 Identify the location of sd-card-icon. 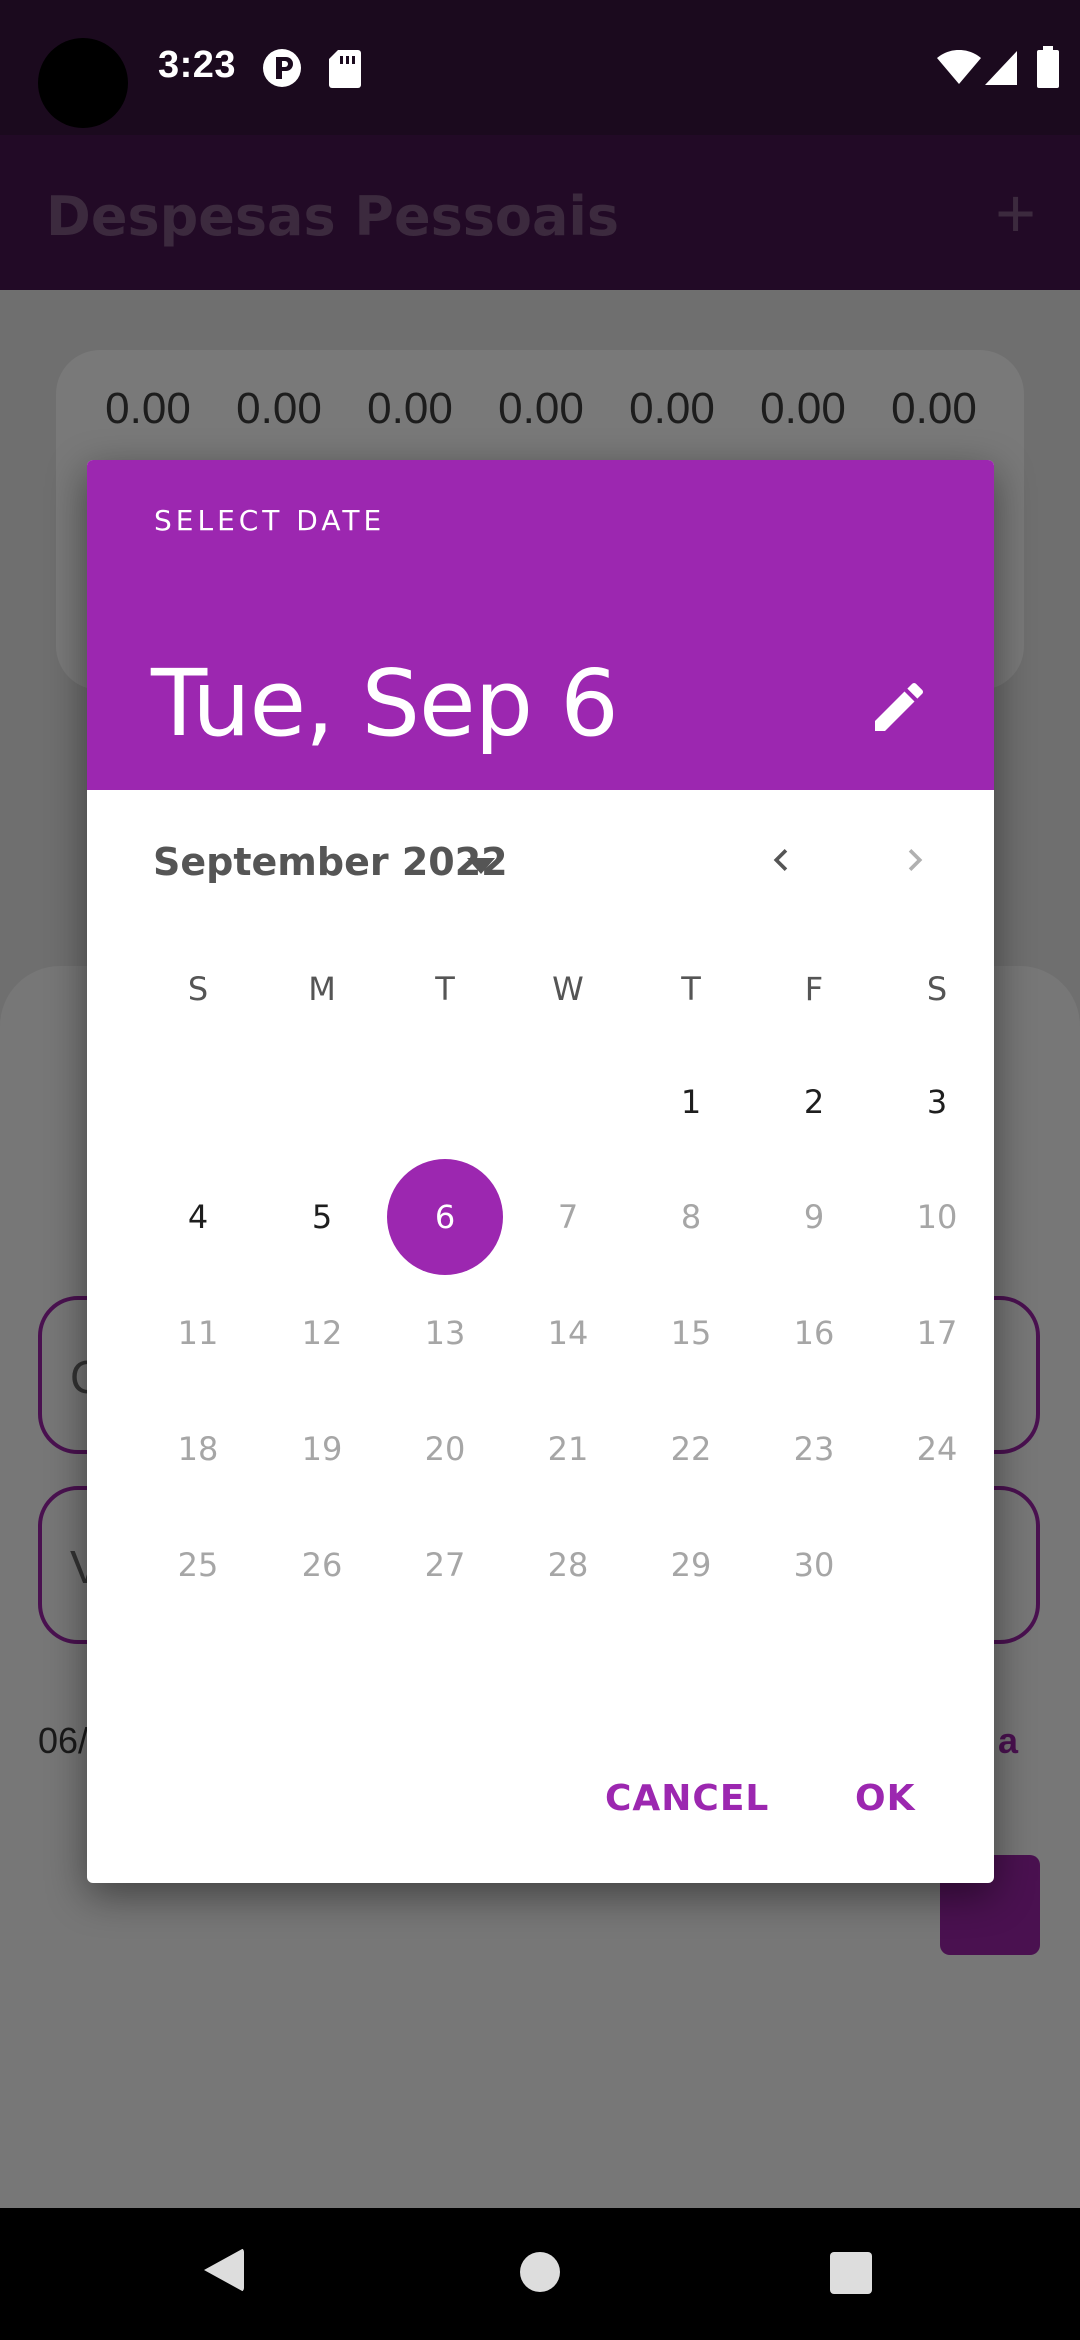
(345, 69).